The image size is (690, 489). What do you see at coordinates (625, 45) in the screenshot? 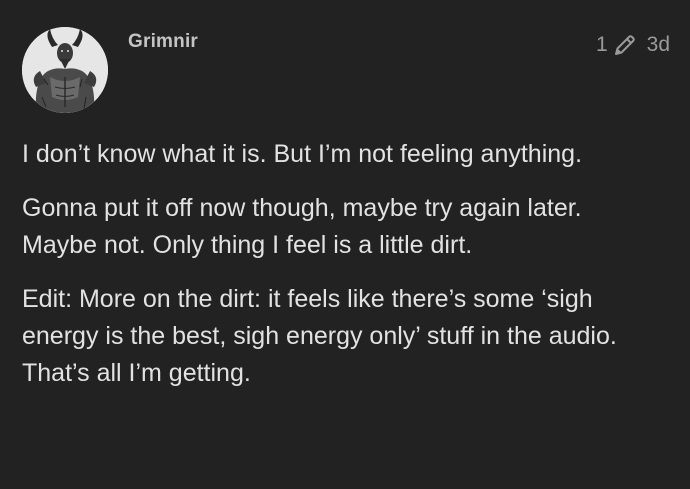
I see `pencil-icon` at bounding box center [625, 45].